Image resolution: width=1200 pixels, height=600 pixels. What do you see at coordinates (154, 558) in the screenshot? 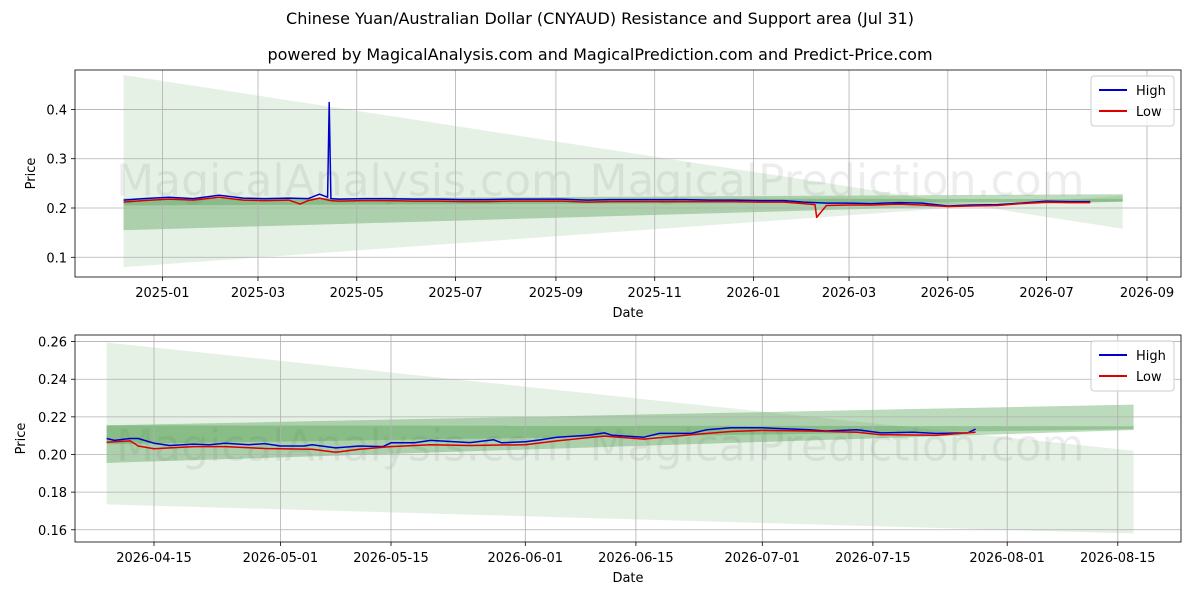
I see `x-tick-label: 2026-04-15` at bounding box center [154, 558].